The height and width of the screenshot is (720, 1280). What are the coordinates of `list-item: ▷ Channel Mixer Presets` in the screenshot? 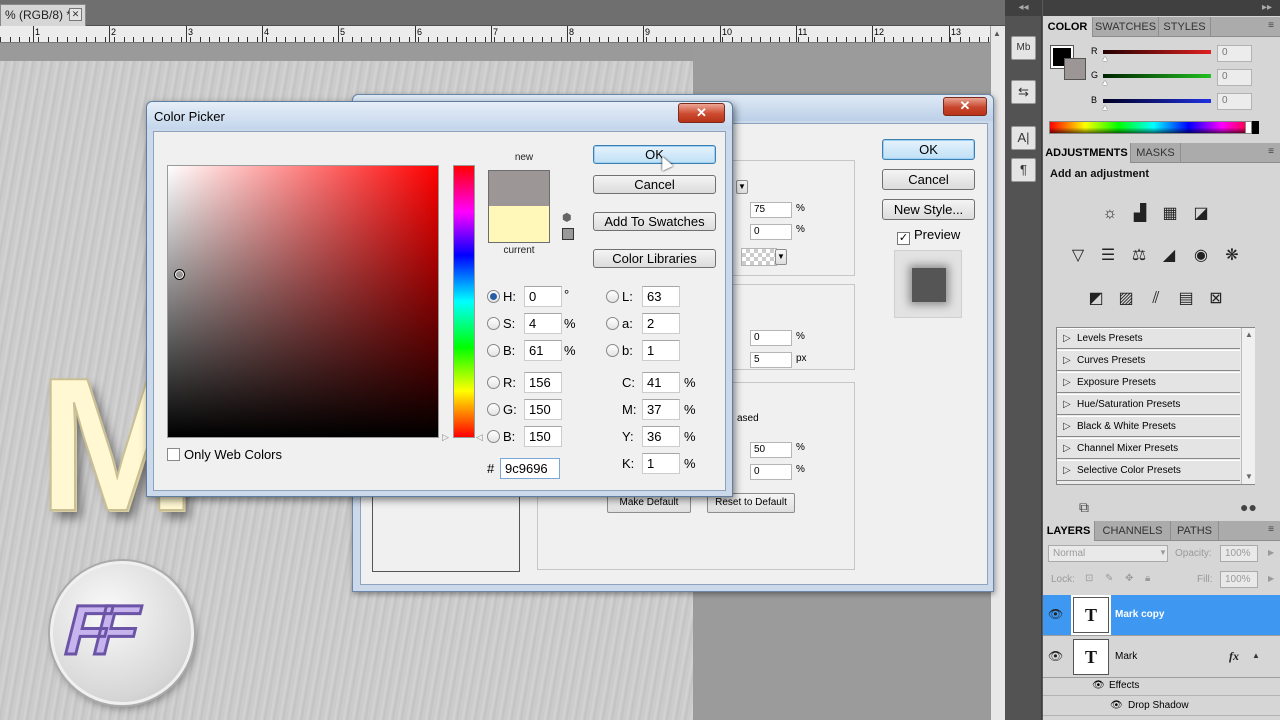 It's located at (1148, 448).